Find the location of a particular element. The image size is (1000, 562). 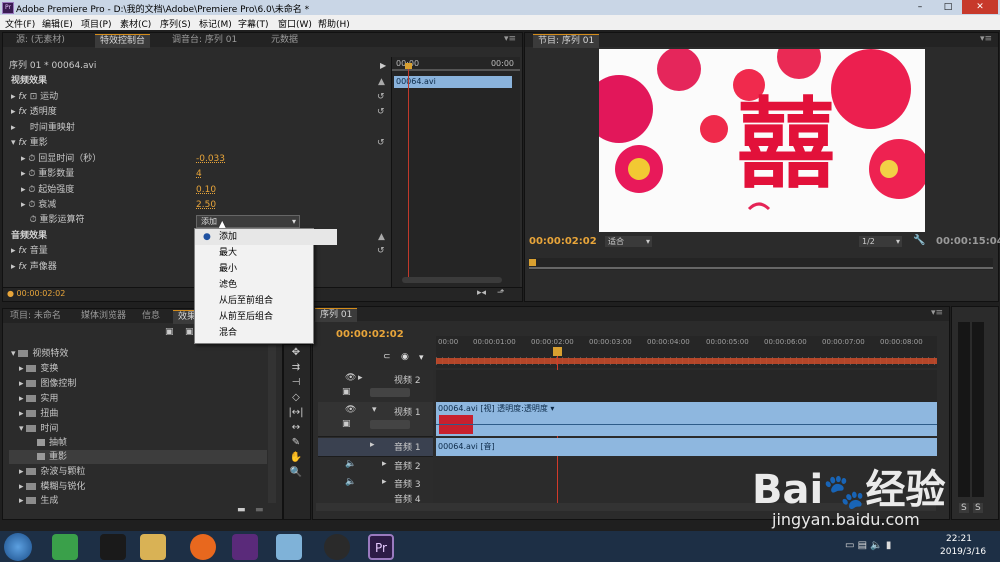

tree-item: 抽帧 is located at coordinates (52, 443).